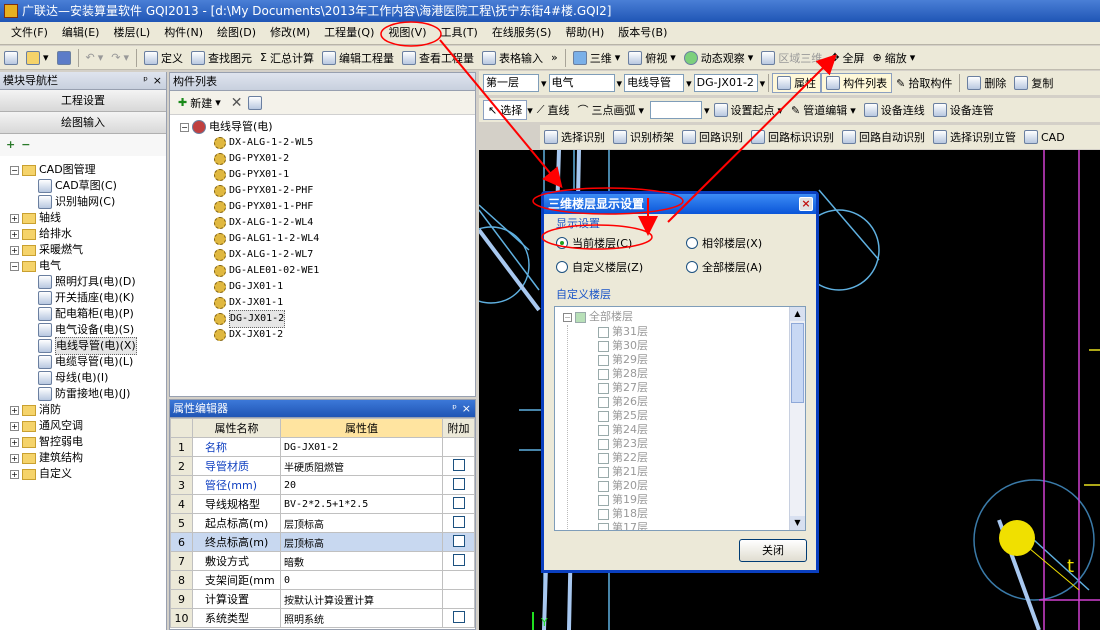 This screenshot has height=630, width=1100. I want to click on scroll-up-icon: ▲, so click(797, 314).